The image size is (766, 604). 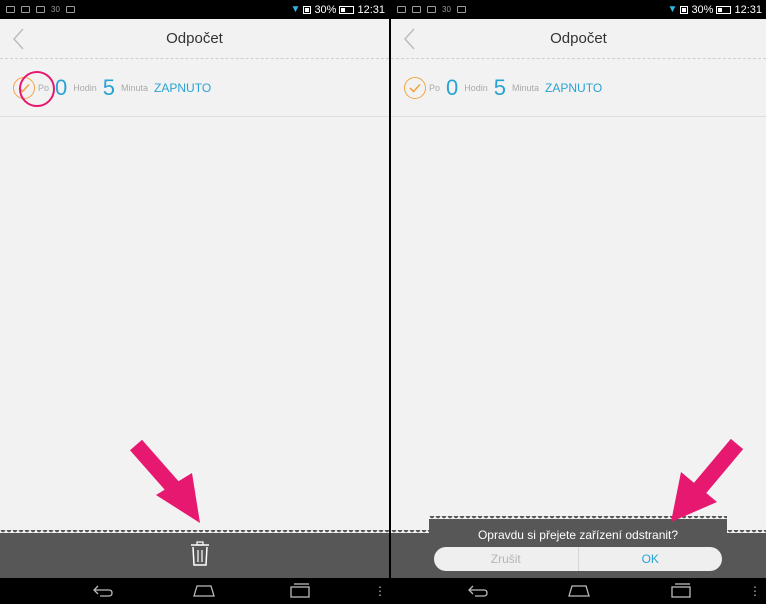 I want to click on dialog-message: Opravdu si přejete zařízení odstranit?, so click(x=578, y=535).